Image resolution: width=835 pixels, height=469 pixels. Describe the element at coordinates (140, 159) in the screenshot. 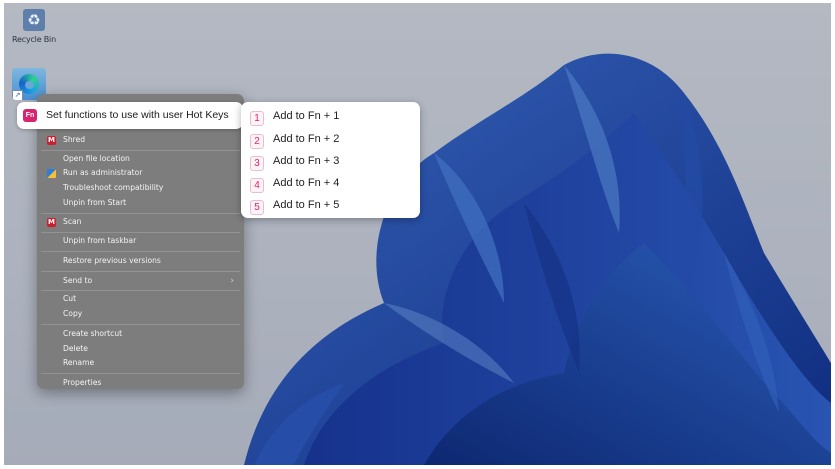

I see `menu-item-open-file-location: Open file location` at that location.